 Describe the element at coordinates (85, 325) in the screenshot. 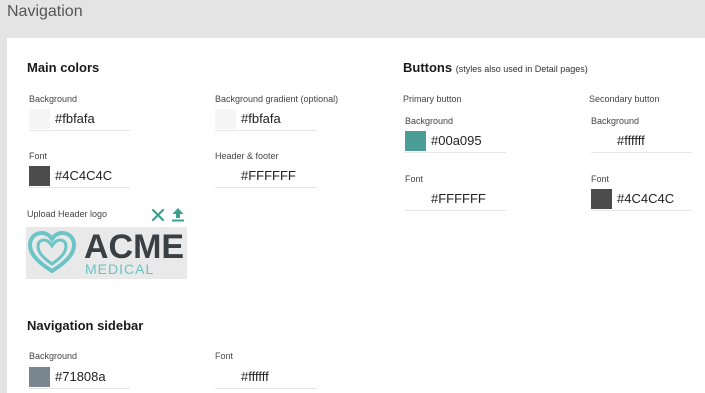

I see `navigation-sidebar-title: Navigation sidebar` at that location.